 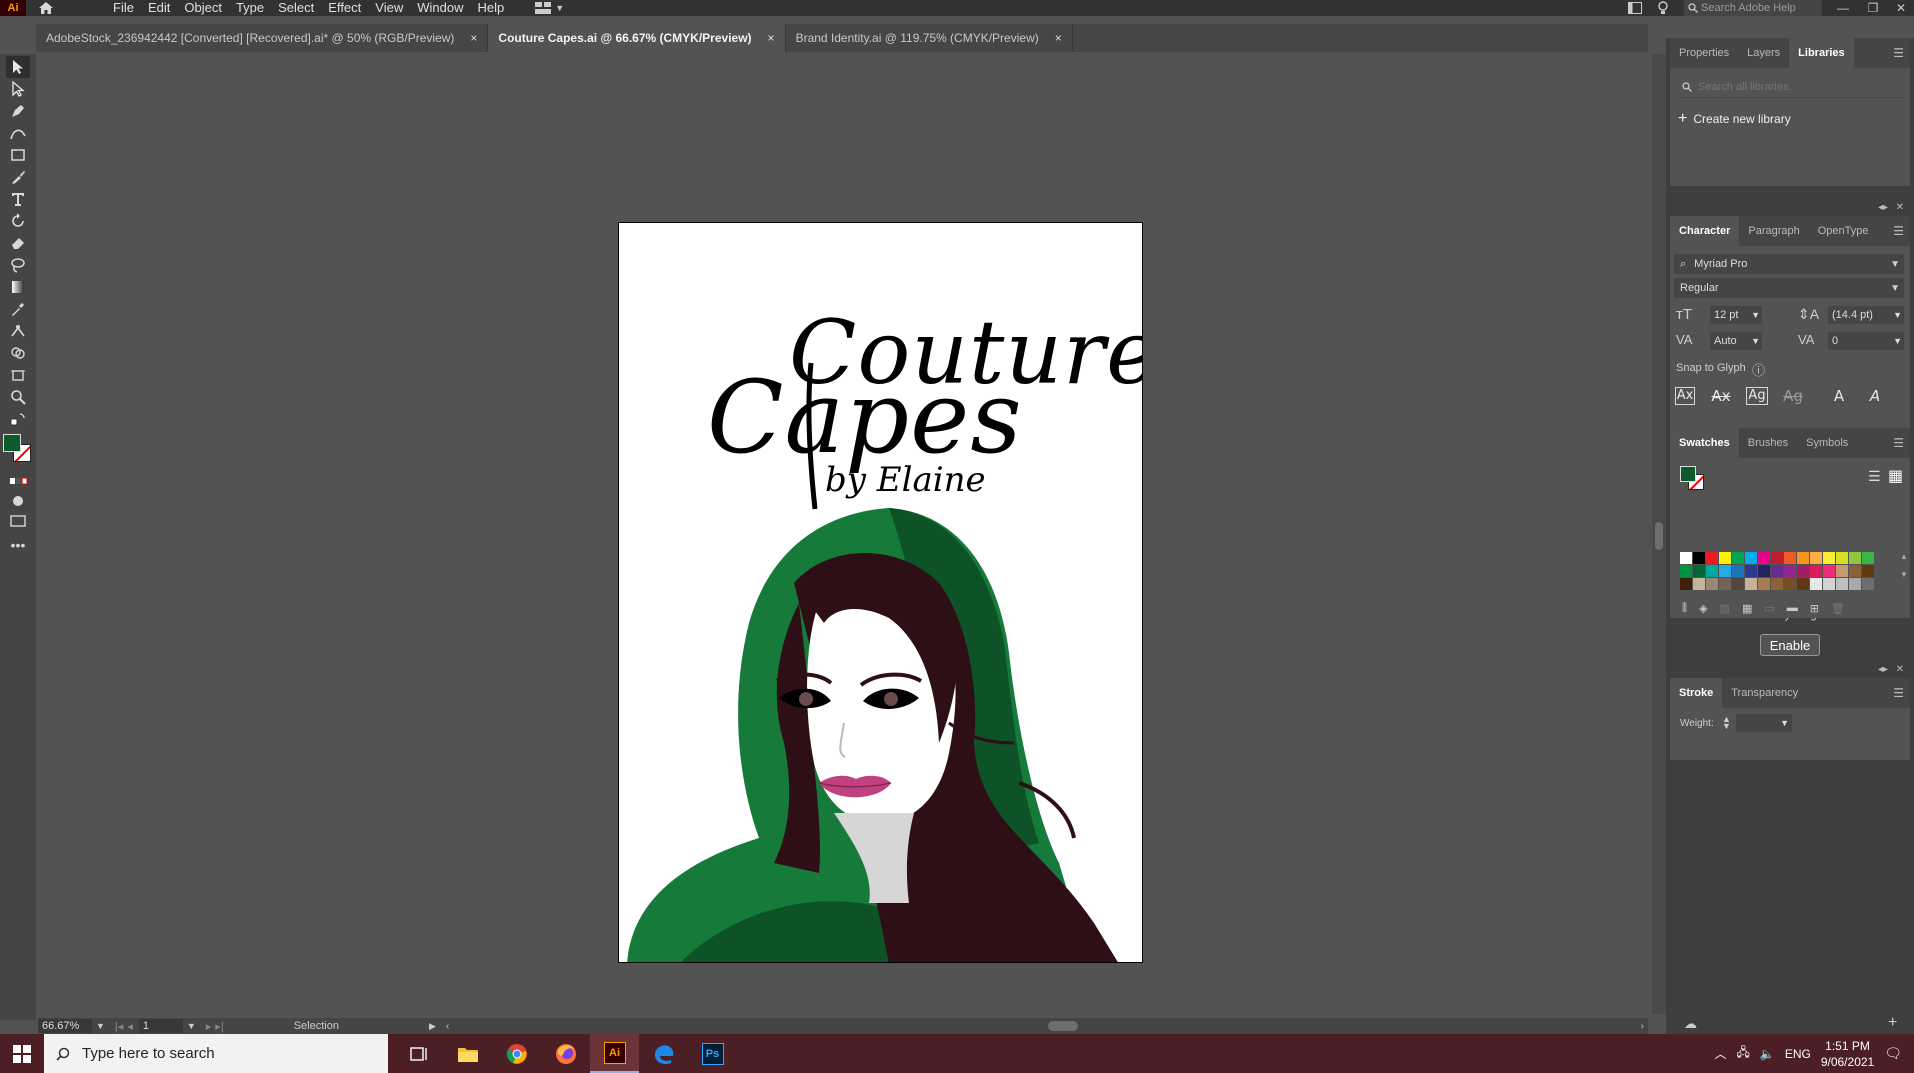 What do you see at coordinates (18, 155) in the screenshot?
I see `rectangle-tool-icon` at bounding box center [18, 155].